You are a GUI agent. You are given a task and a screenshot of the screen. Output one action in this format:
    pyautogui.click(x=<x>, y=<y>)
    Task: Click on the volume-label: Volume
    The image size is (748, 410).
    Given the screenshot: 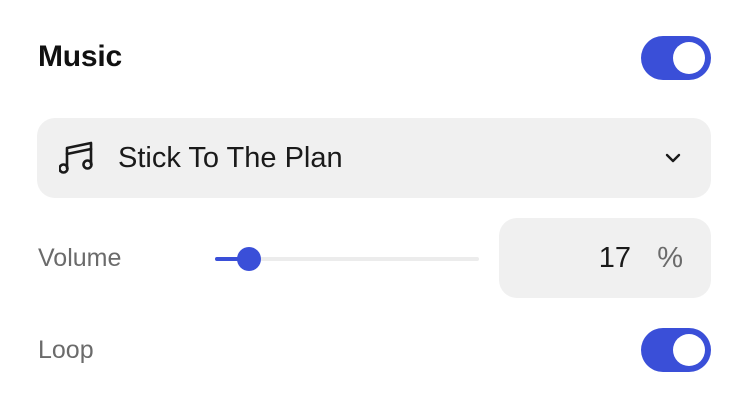 What is the action you would take?
    pyautogui.click(x=80, y=258)
    